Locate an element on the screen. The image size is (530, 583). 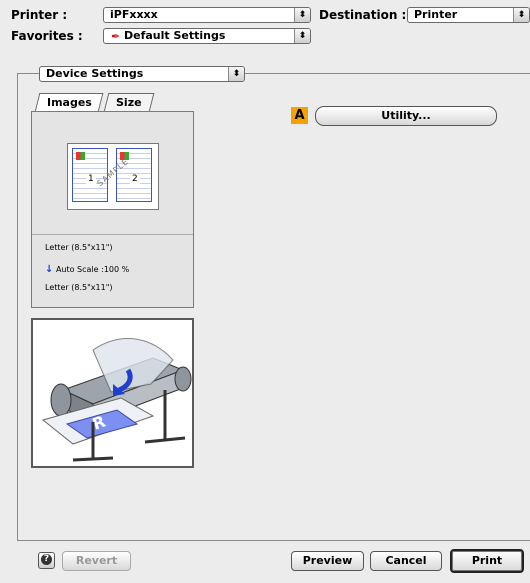
help-icon: ? is located at coordinates (46, 559).